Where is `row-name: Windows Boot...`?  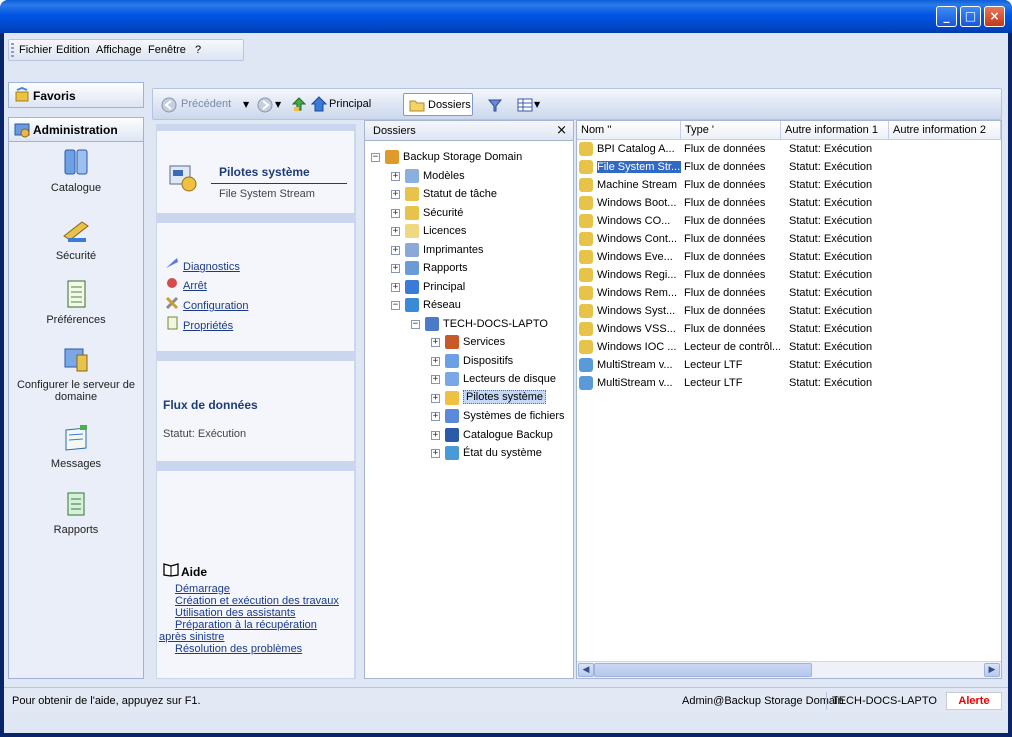 row-name: Windows Boot... is located at coordinates (637, 203).